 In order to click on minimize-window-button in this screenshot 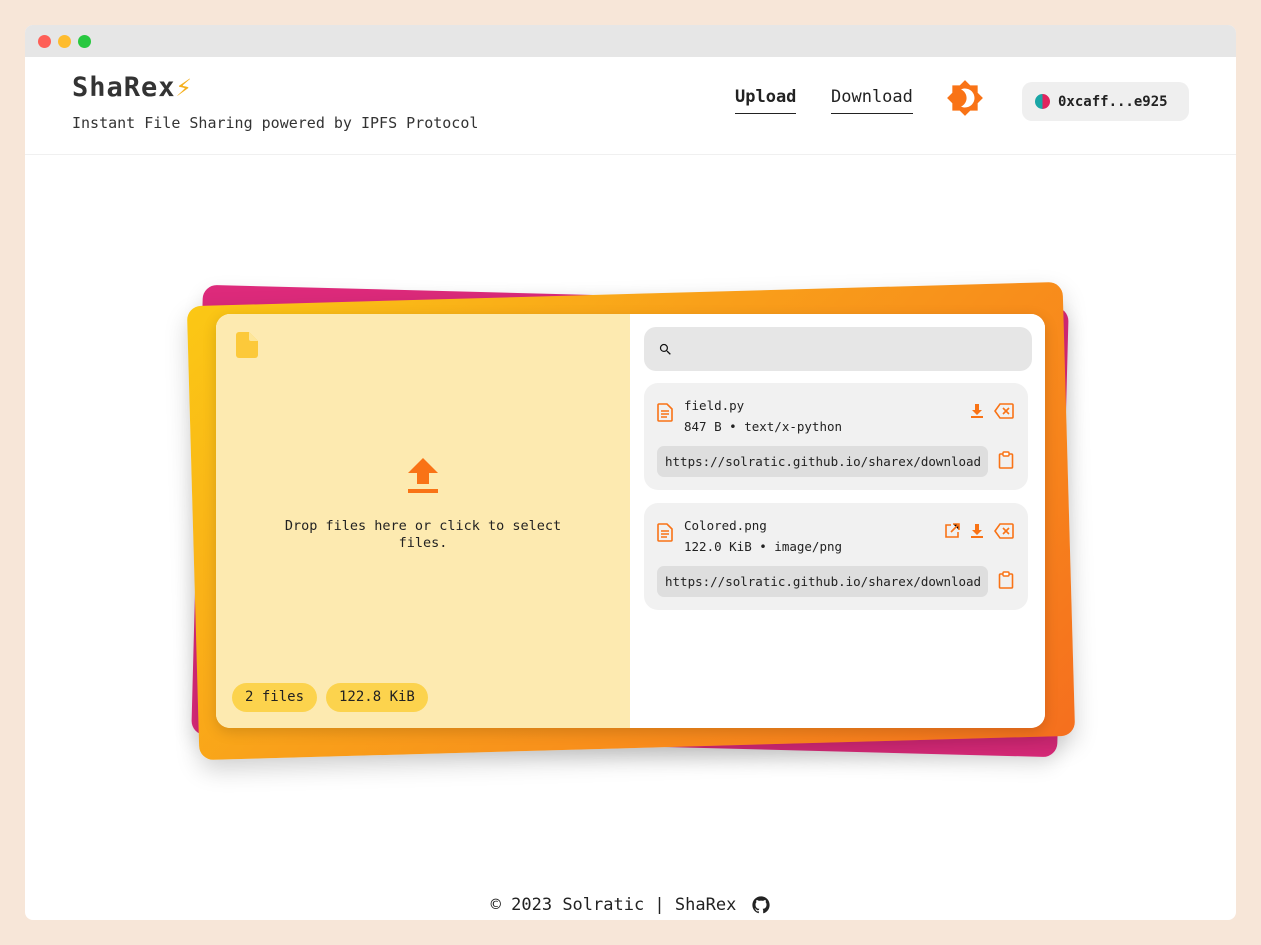, I will do `click(64, 41)`.